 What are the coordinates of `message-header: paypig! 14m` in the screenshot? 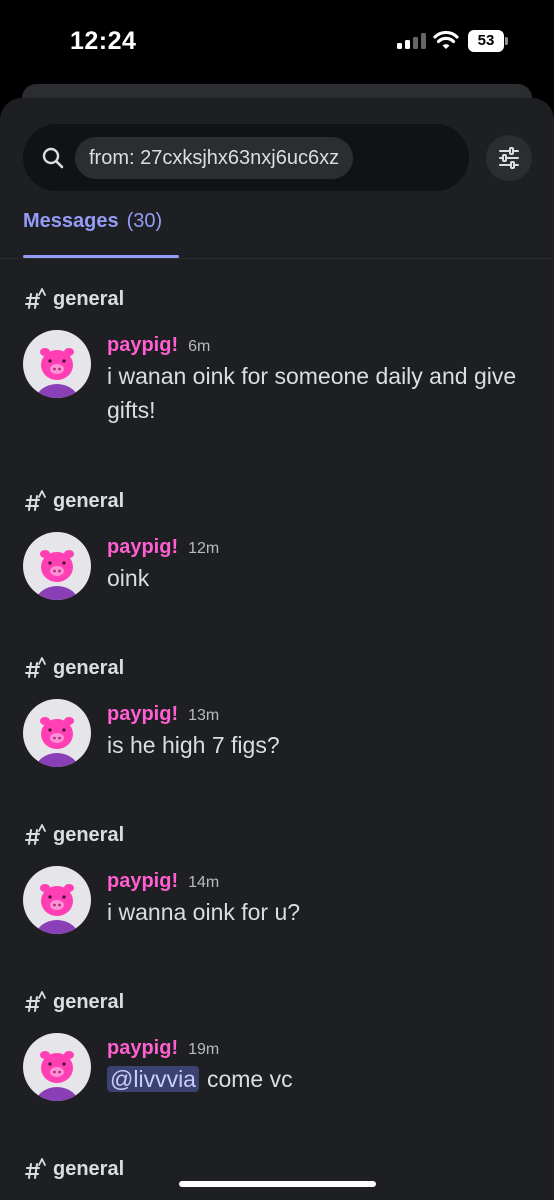 It's located at (163, 883).